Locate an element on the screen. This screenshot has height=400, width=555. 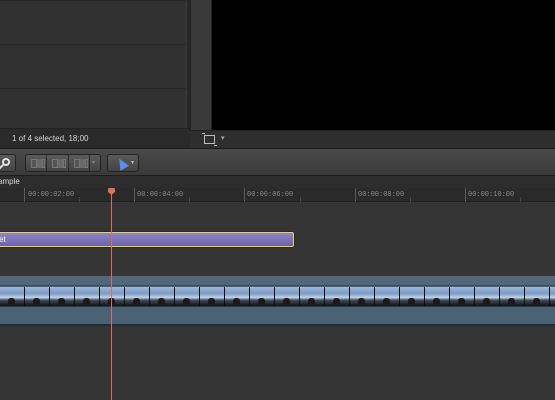
project-title-bar: ample is located at coordinates (277, 182).